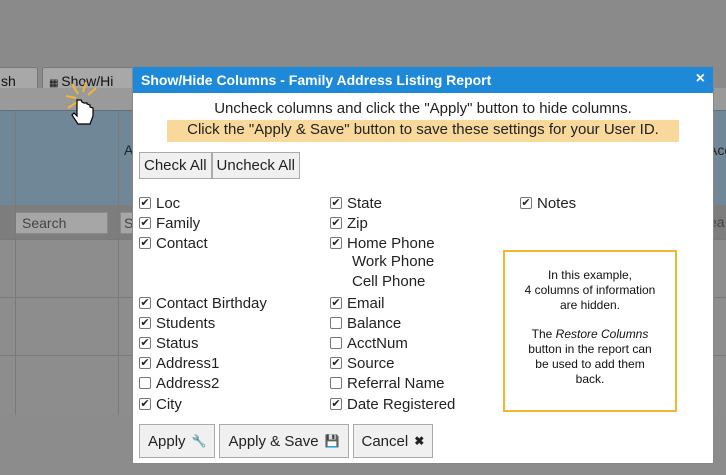 This screenshot has height=475, width=726. What do you see at coordinates (332, 441) in the screenshot?
I see `floppy-disk-icon: 💾` at bounding box center [332, 441].